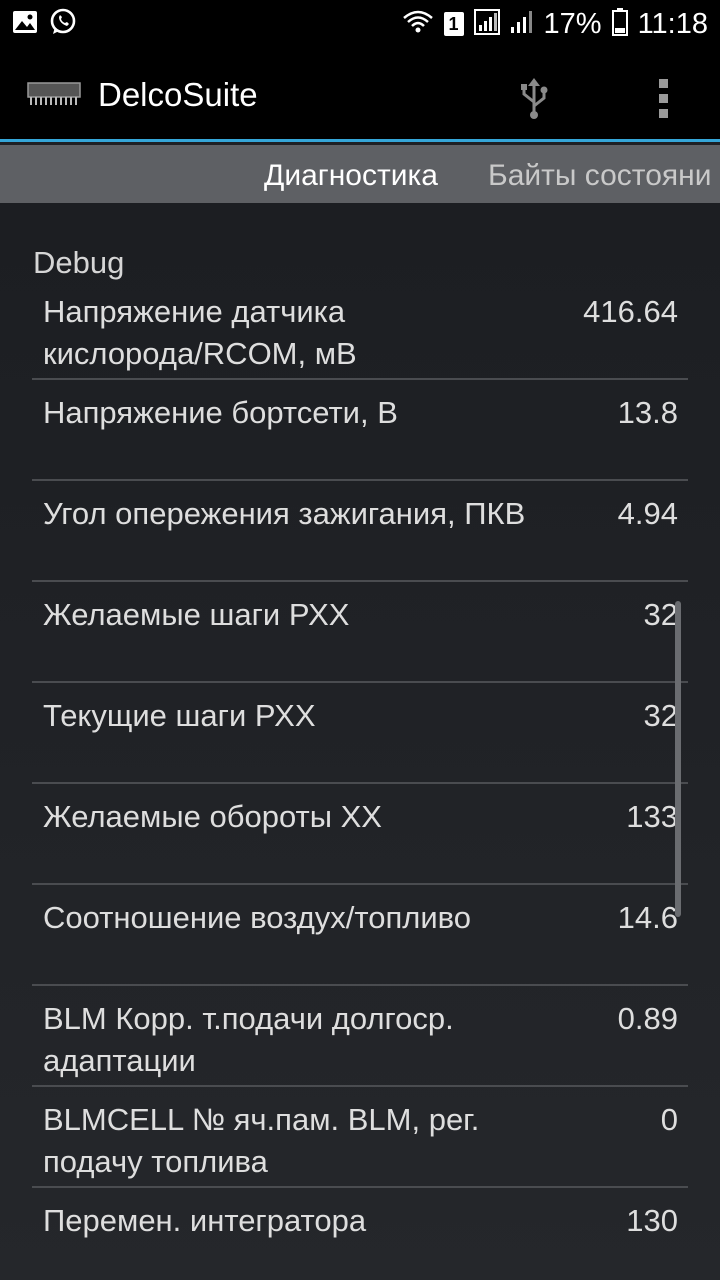 This screenshot has width=720, height=1280. I want to click on list-item: Желаемые шаги РХХ 32, so click(360, 632).